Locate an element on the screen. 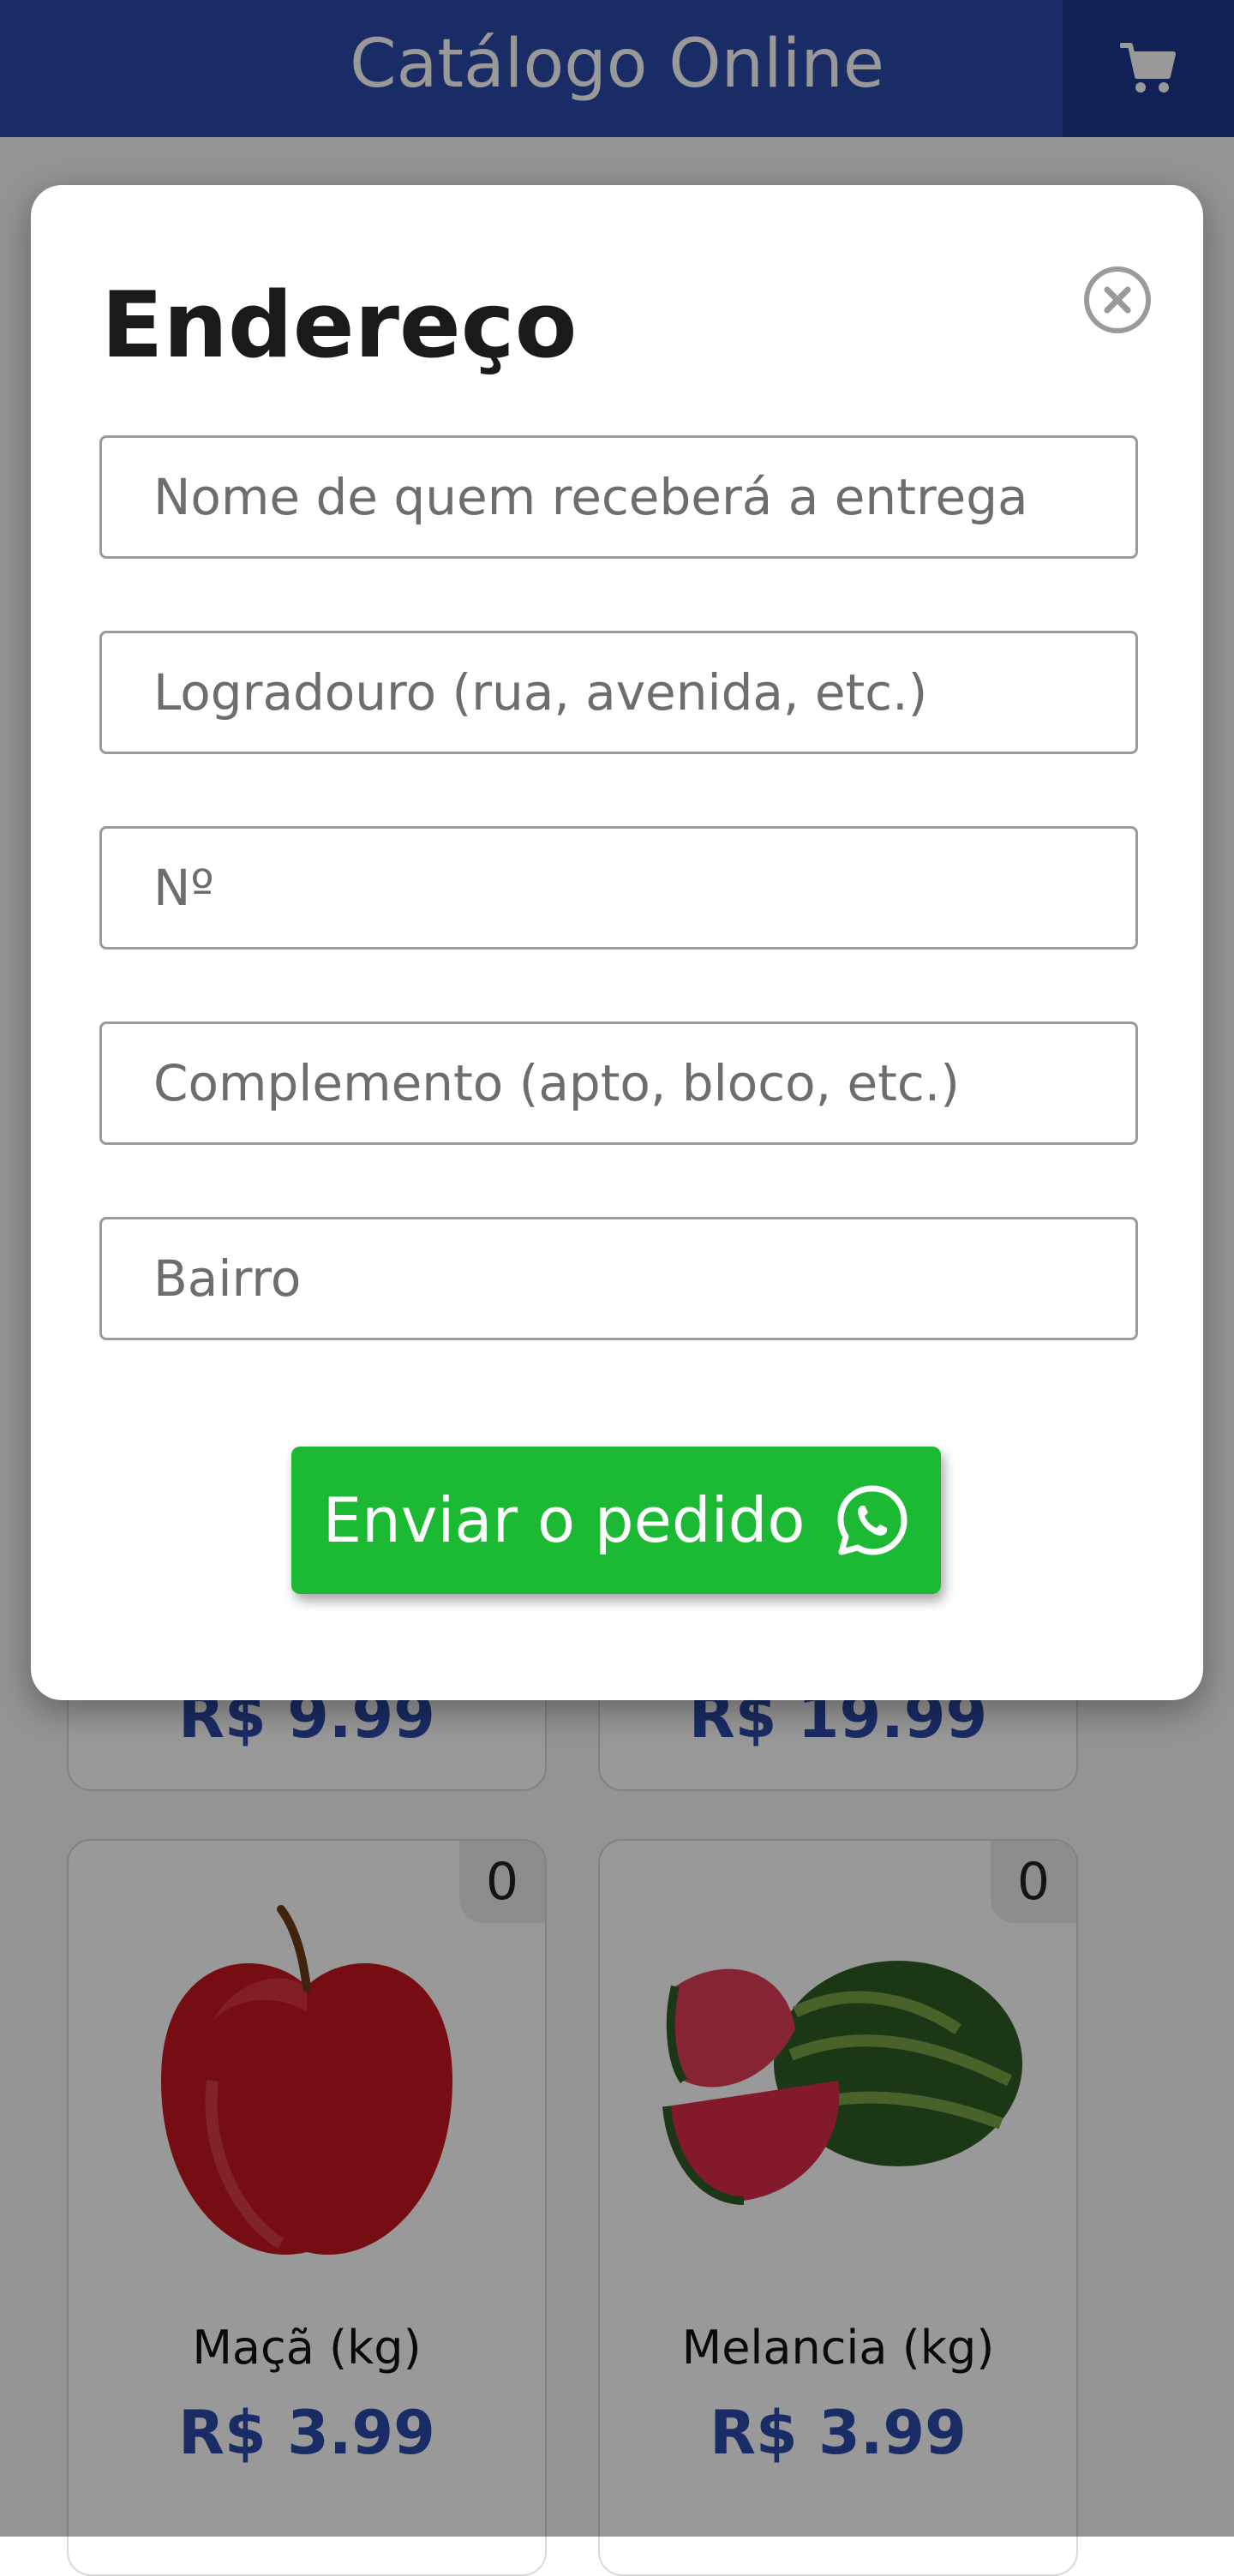 This screenshot has width=1234, height=2576. whatsapp-icon is located at coordinates (872, 1520).